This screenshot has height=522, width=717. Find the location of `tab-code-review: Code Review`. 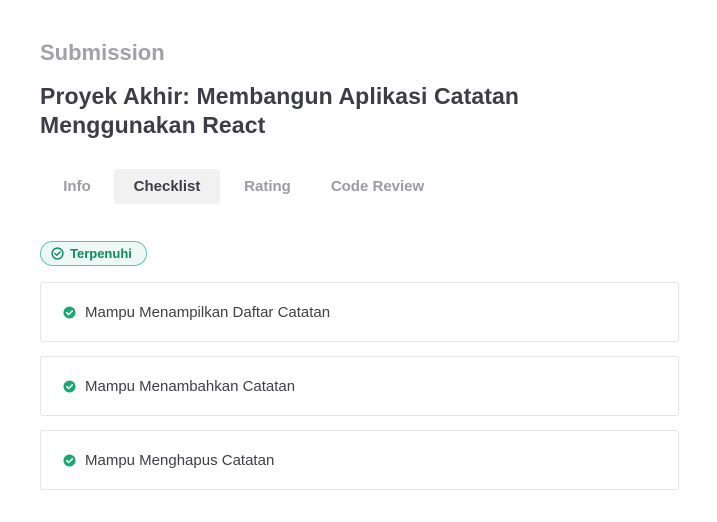

tab-code-review: Code Review is located at coordinates (377, 186).